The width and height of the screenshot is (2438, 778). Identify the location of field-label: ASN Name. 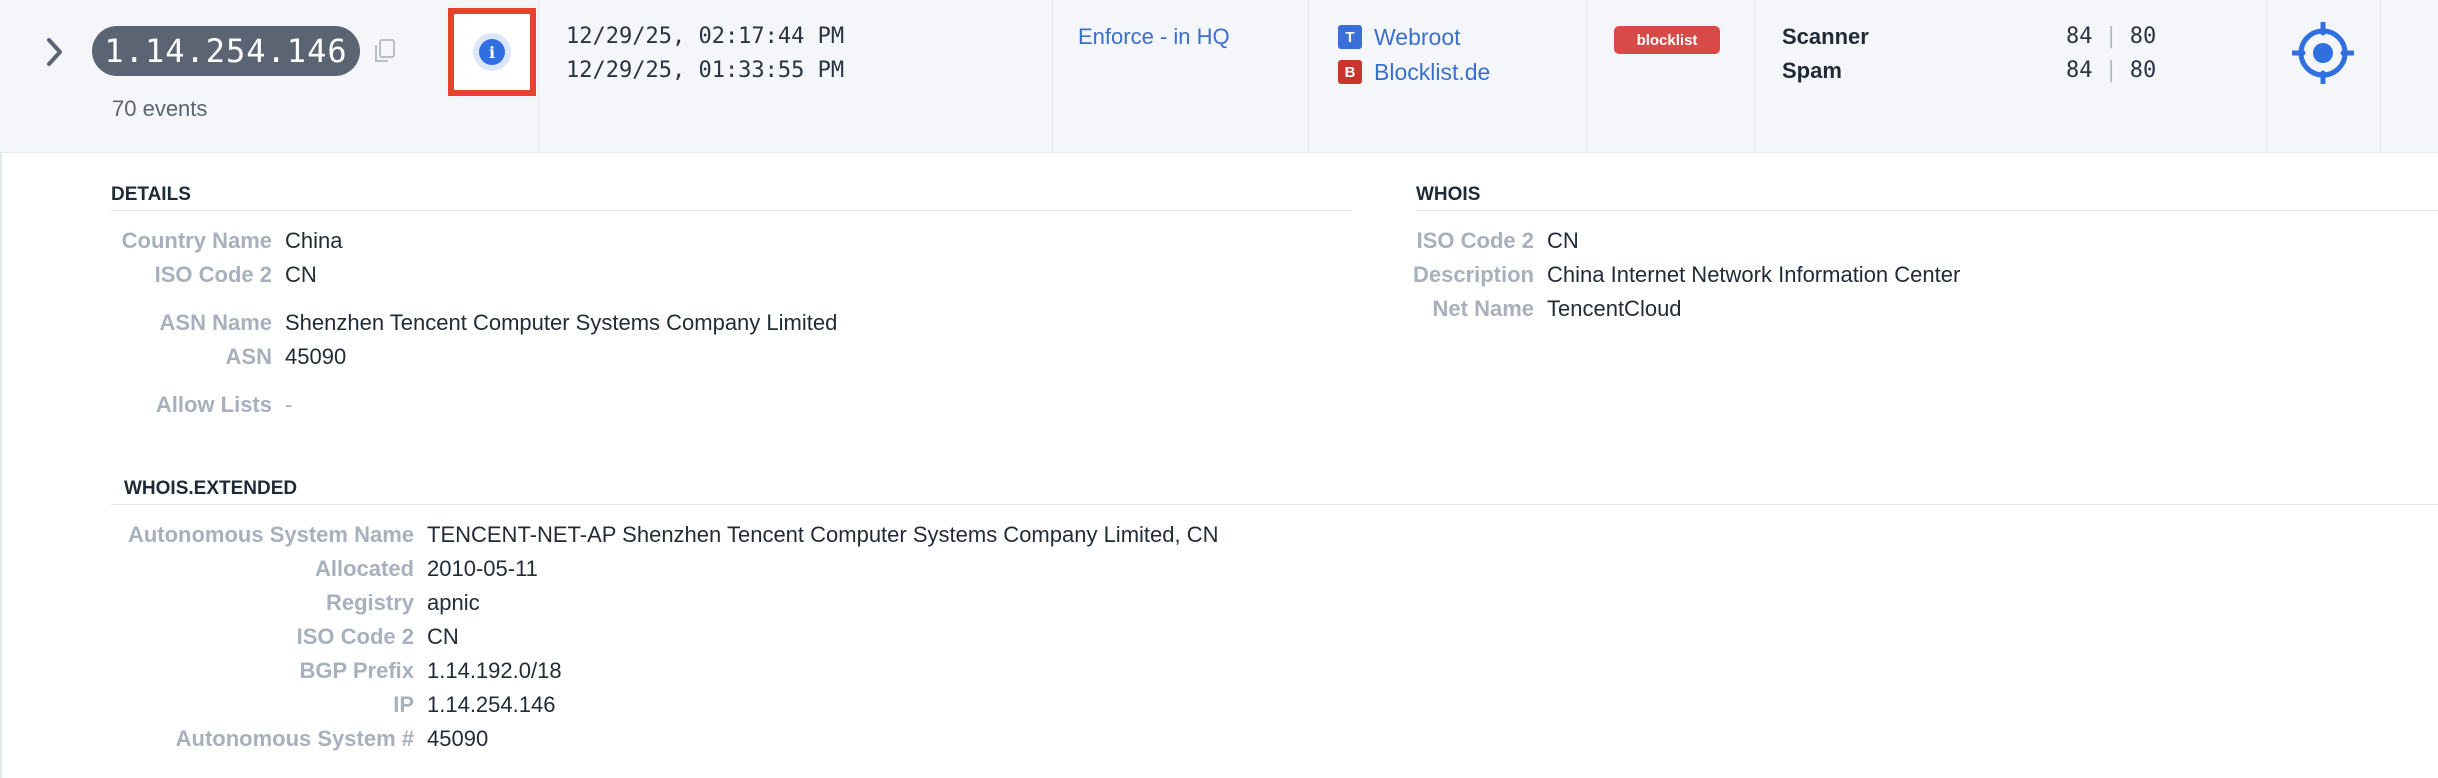
(215, 322).